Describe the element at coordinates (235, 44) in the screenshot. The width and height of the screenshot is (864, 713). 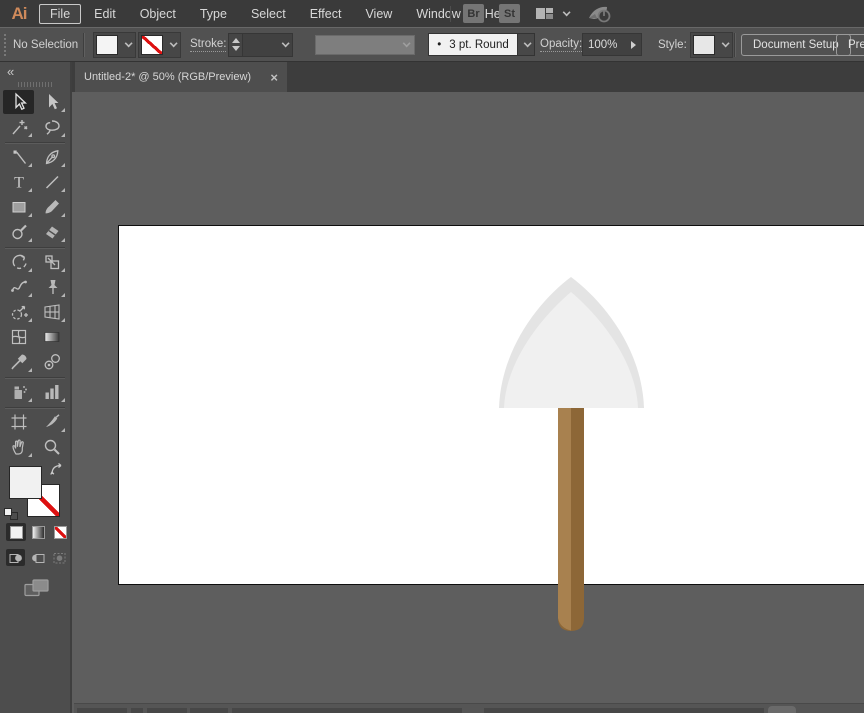
I see `stroke-weight-stepper` at that location.